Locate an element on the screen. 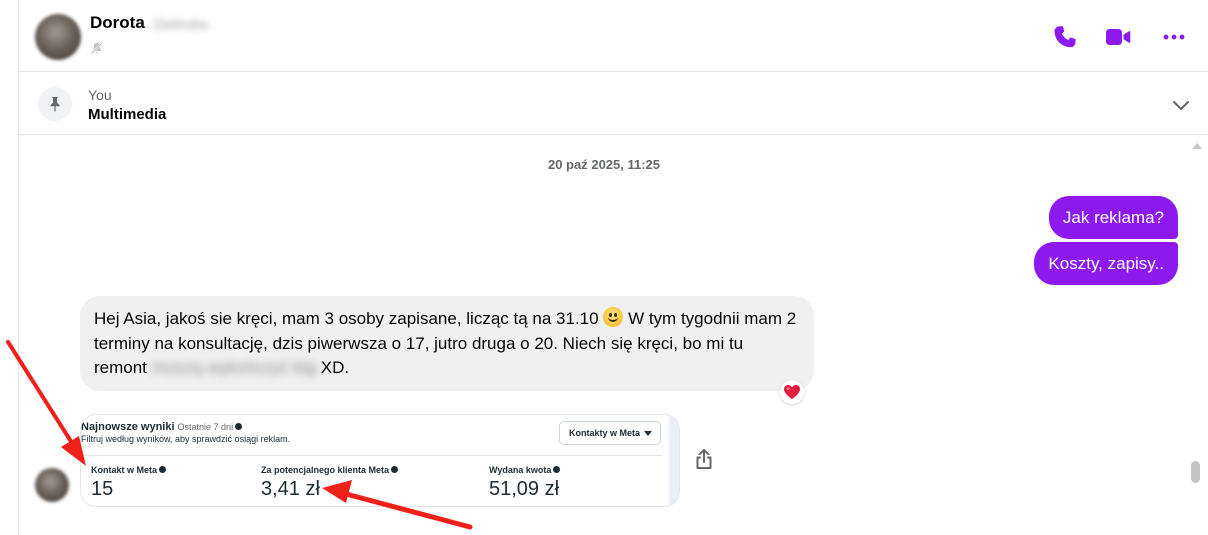 The height and width of the screenshot is (535, 1208). screenshot-title: Najnowsze wyniki Ostatnie 7 dni is located at coordinates (162, 427).